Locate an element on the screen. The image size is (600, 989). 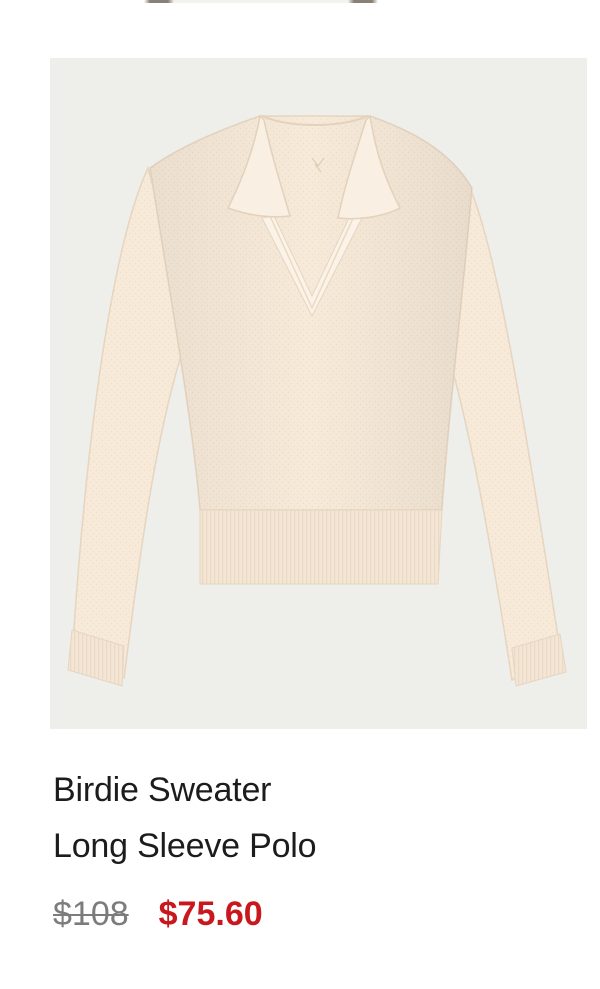
product-title-line-1: Birdie Sweater is located at coordinates (162, 790).